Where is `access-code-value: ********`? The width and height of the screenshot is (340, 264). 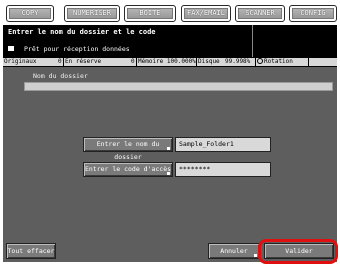
access-code-value: ******** is located at coordinates (223, 169).